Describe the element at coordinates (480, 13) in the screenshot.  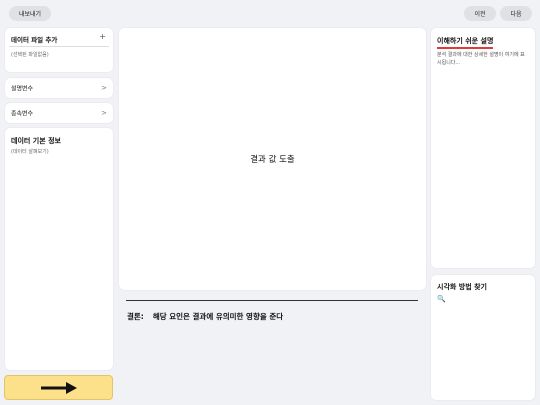
I see `prev-button: 이전` at that location.